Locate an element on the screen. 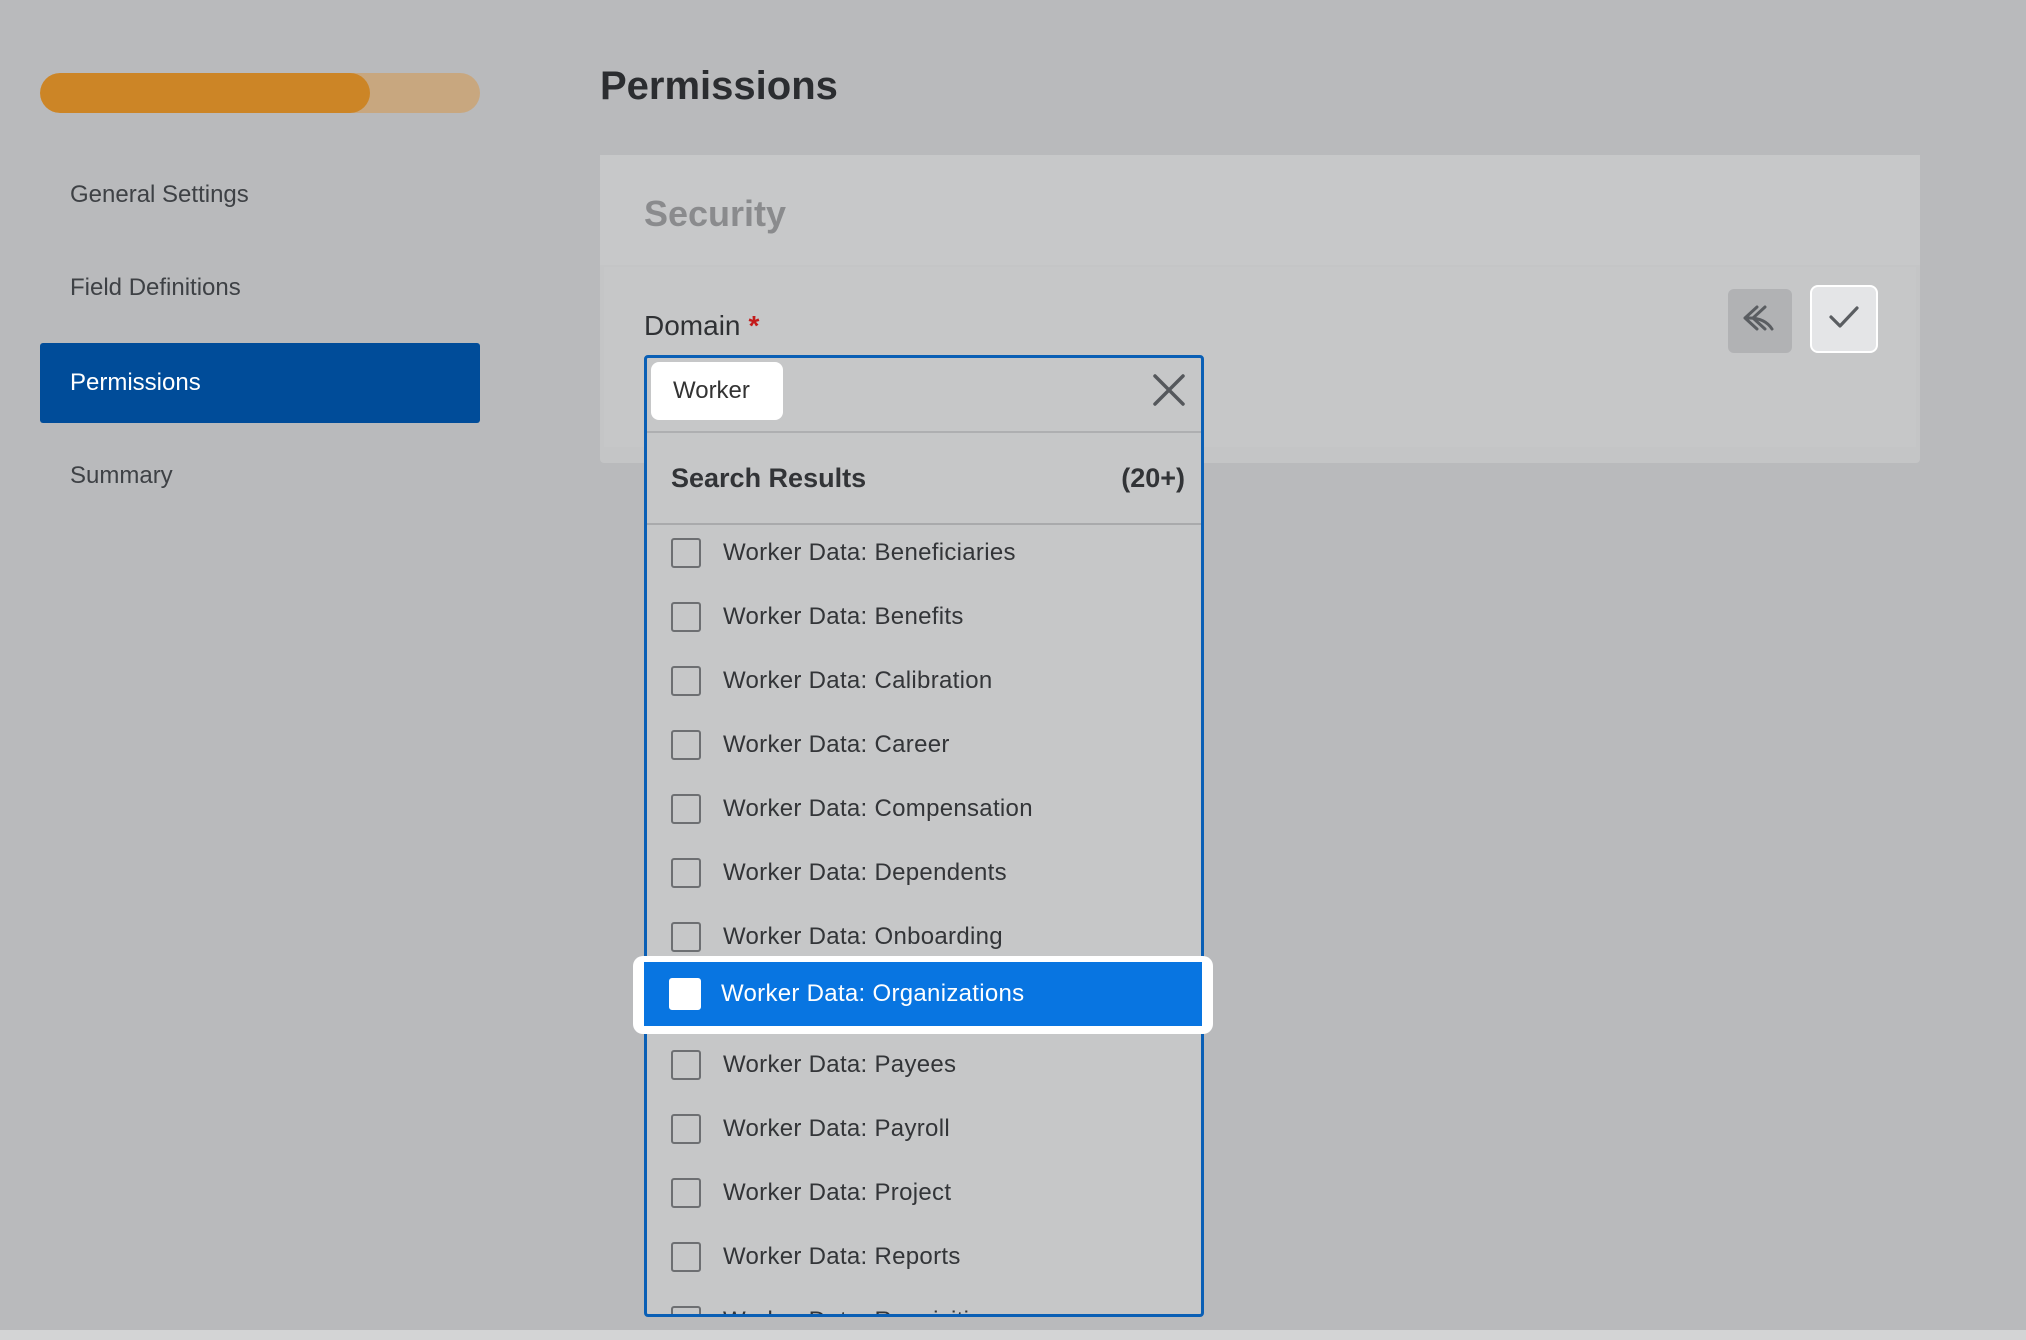  save-button is located at coordinates (1844, 319).